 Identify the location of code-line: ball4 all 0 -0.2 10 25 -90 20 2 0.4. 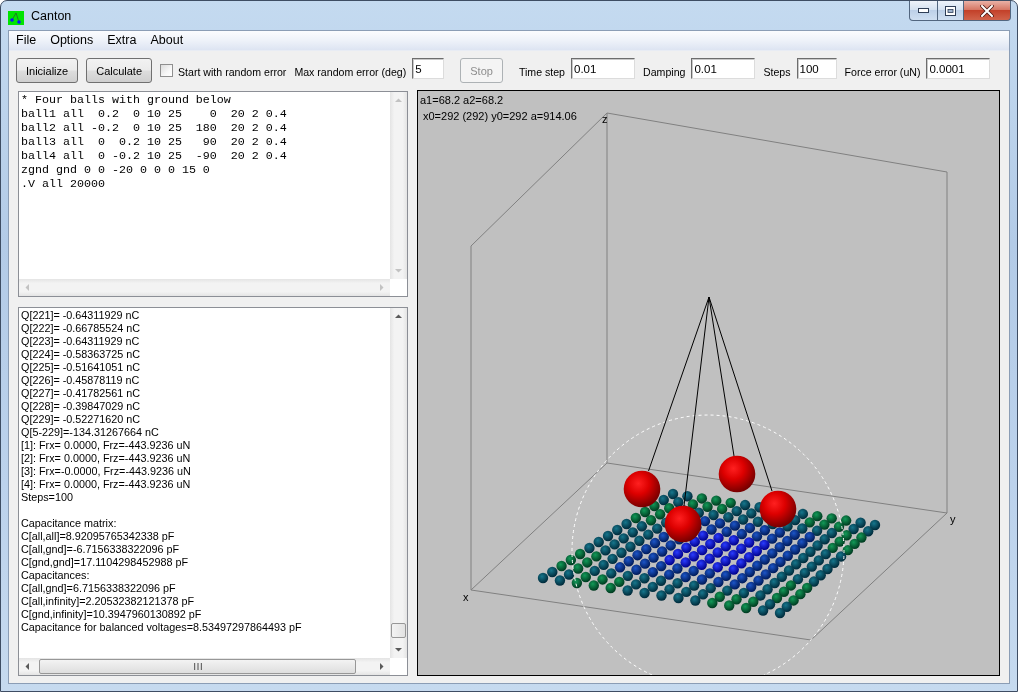
(154, 156).